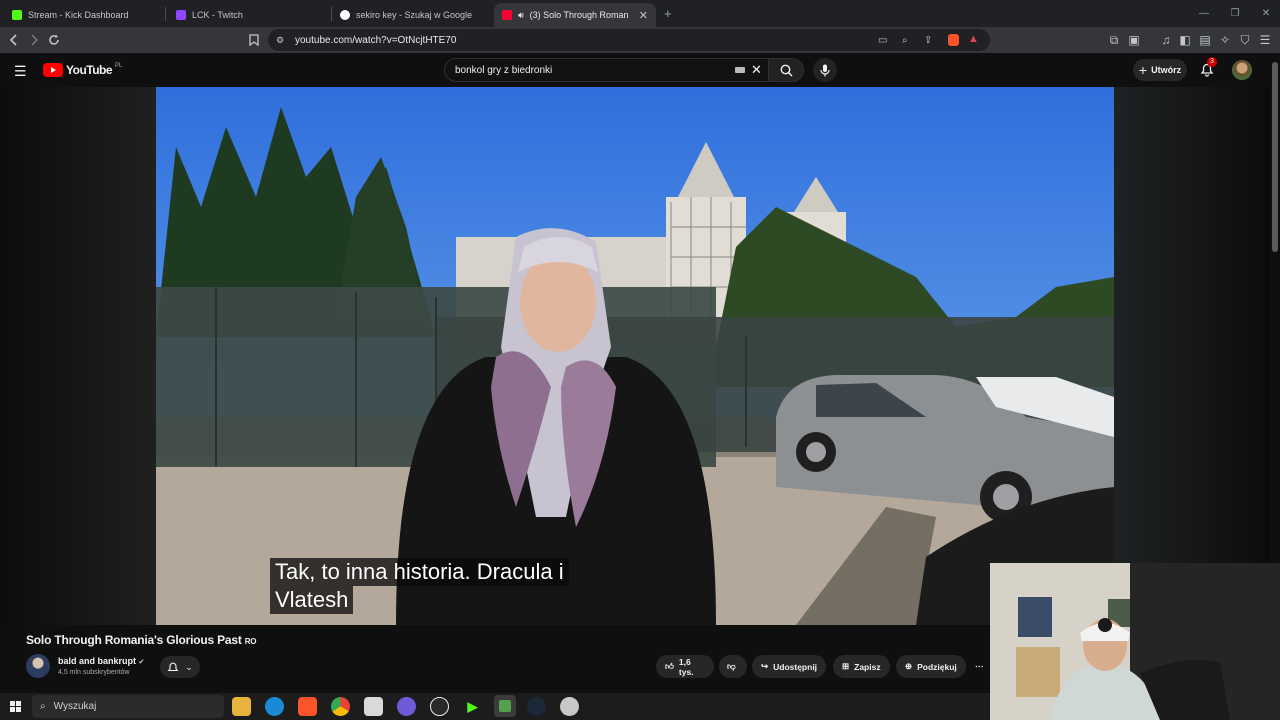 This screenshot has height=720, width=1280. Describe the element at coordinates (78, 15) in the screenshot. I see `tab-title: Stream - Kick Dashboard` at that location.